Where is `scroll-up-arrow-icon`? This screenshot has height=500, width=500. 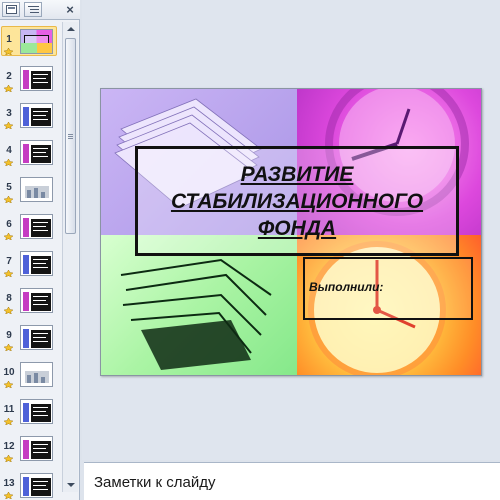 scroll-up-arrow-icon is located at coordinates (71, 29).